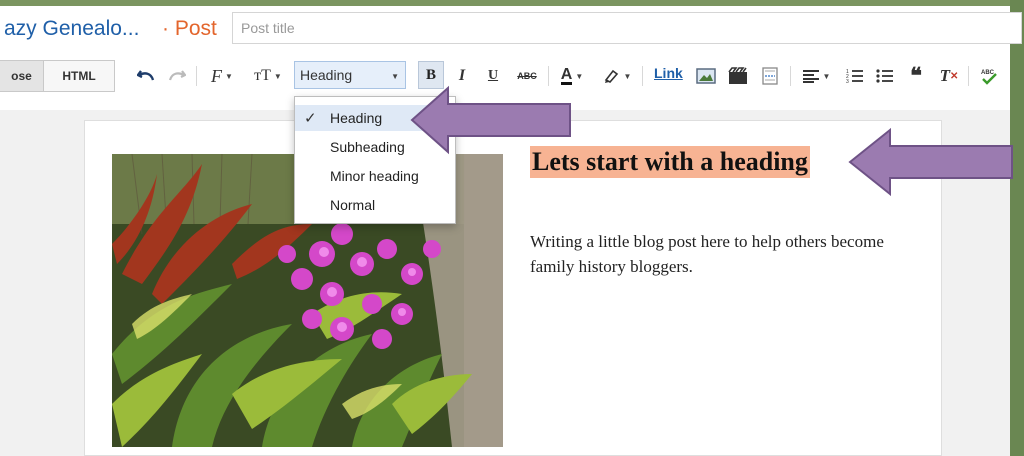 The image size is (1024, 456). What do you see at coordinates (916, 75) in the screenshot?
I see `quote-icon: ❝` at bounding box center [916, 75].